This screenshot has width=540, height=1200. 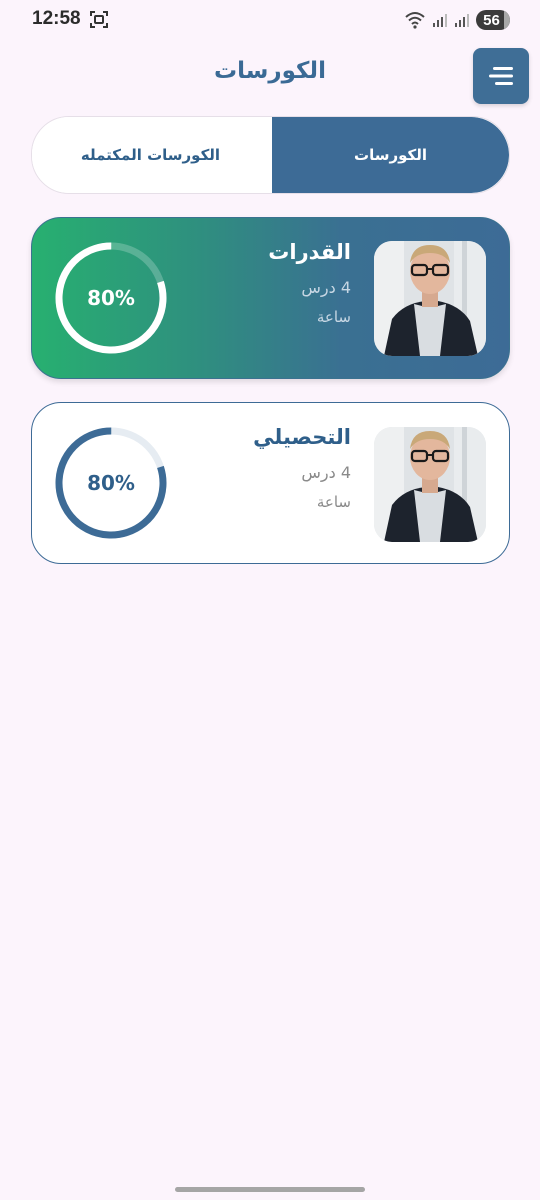 I want to click on status-icons: 56, so click(x=457, y=20).